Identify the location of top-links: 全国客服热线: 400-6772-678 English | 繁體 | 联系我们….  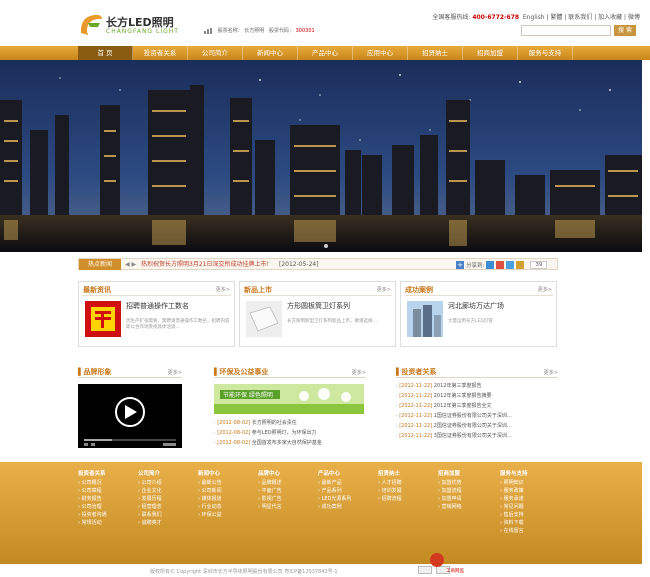
(536, 17).